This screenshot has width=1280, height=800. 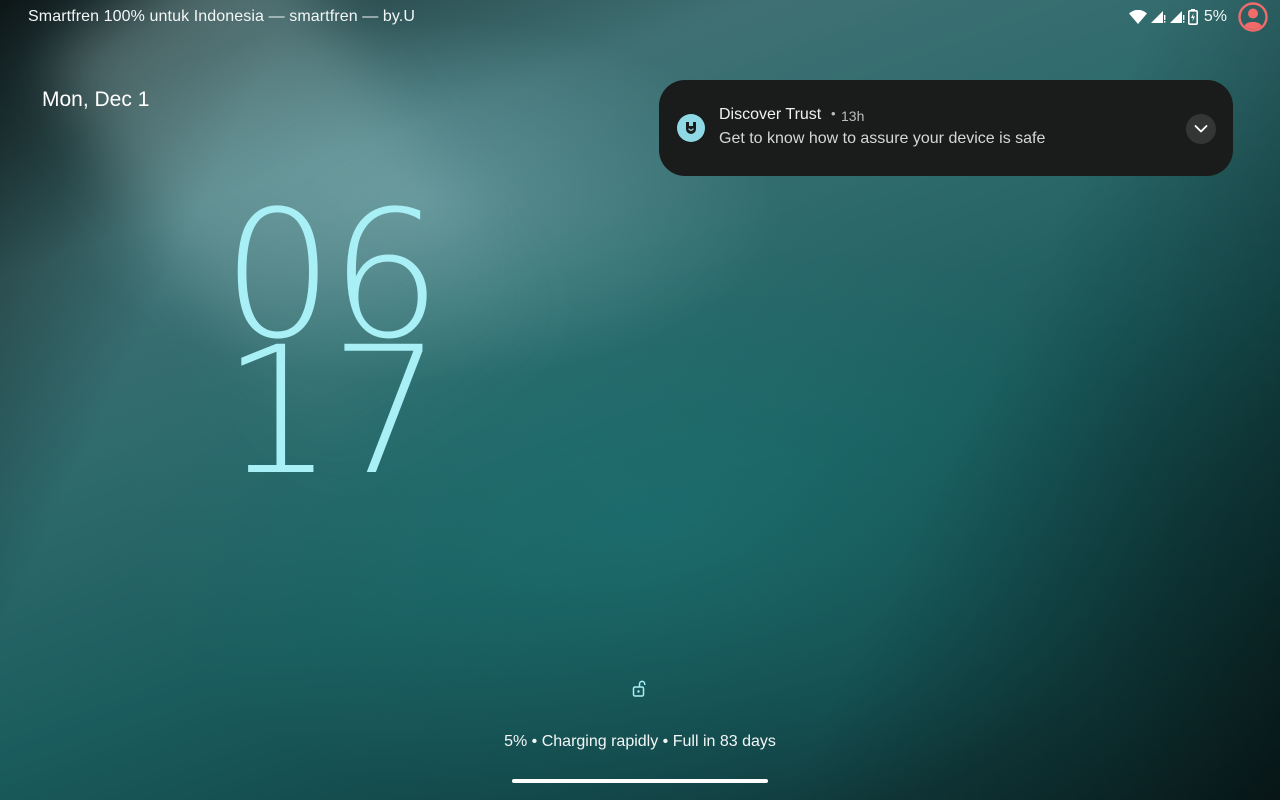 What do you see at coordinates (1253, 17) in the screenshot?
I see `user-avatar-icon` at bounding box center [1253, 17].